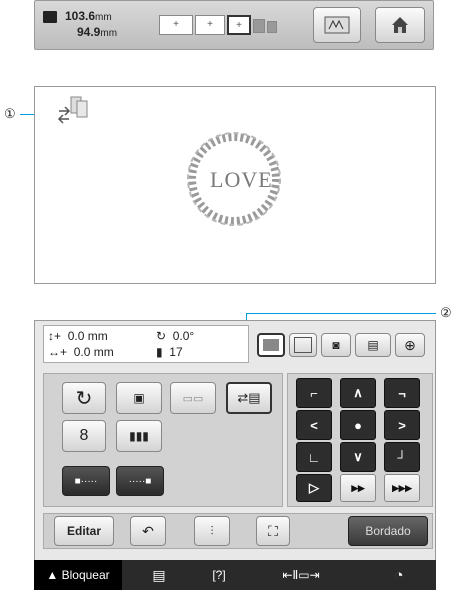 This screenshot has width=463, height=590. Describe the element at coordinates (446, 312) in the screenshot. I see `callout-2: ②` at that location.